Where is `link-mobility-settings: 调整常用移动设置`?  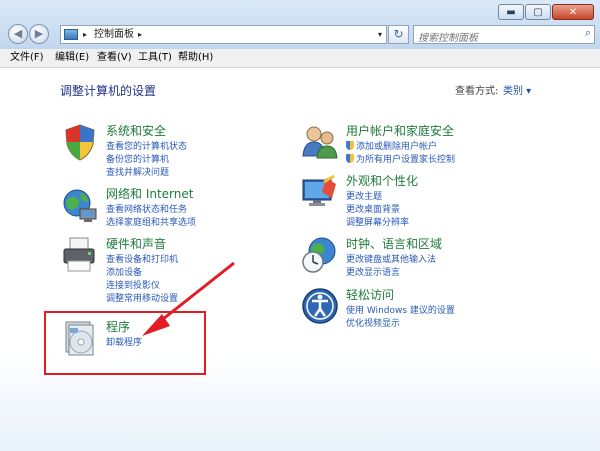
link-mobility-settings: 调整常用移动设置 is located at coordinates (142, 297).